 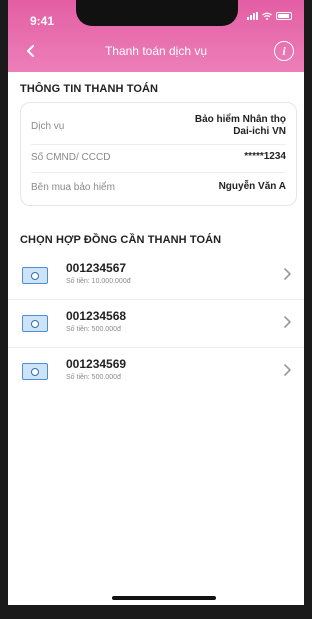 I want to click on contract-item: 001234569 Số tiền: 500.000đ, so click(x=156, y=371).